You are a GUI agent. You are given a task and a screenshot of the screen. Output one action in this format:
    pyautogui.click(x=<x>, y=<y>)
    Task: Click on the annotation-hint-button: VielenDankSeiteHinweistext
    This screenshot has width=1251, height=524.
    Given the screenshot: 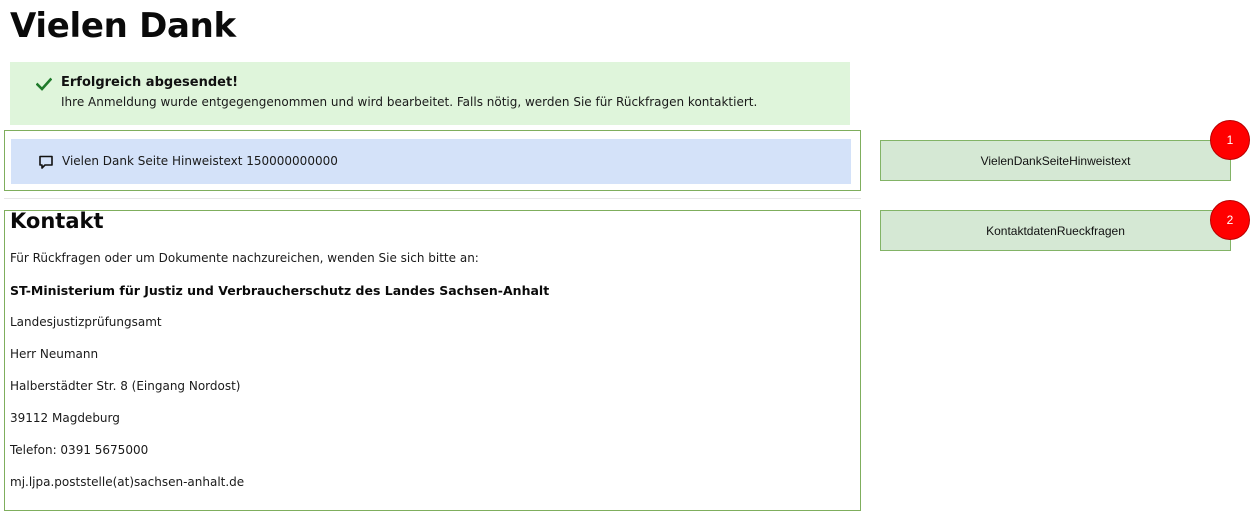 What is the action you would take?
    pyautogui.click(x=1055, y=160)
    